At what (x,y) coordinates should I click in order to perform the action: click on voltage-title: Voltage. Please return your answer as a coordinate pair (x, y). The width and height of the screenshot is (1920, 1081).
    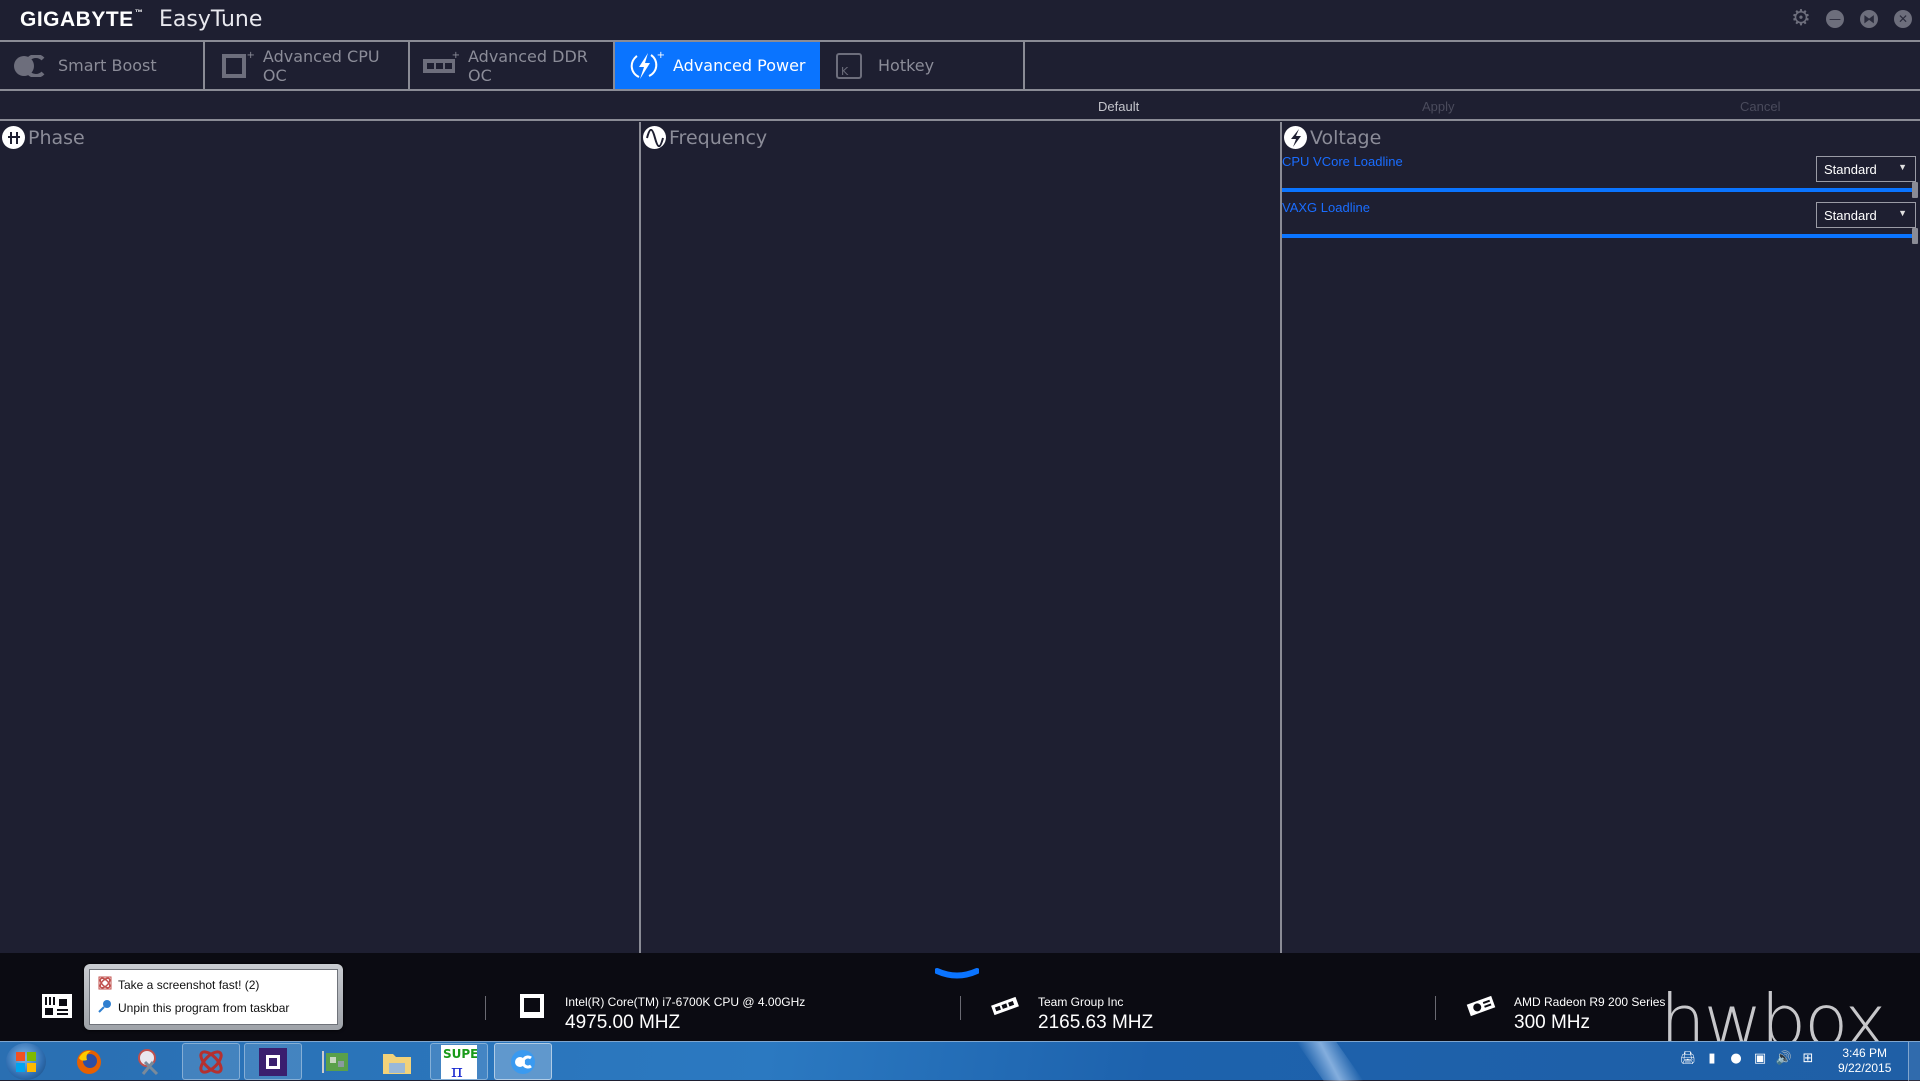
    Looking at the image, I should click on (1346, 137).